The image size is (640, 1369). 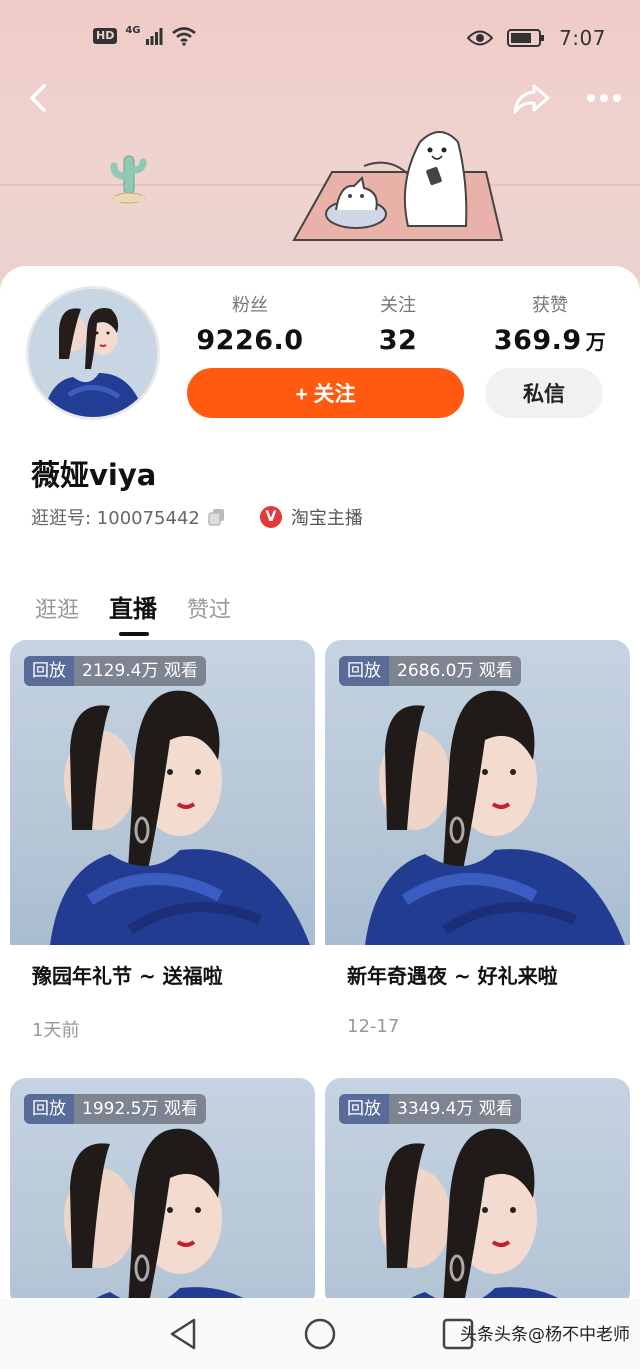 I want to click on follow-button: + 关注, so click(x=325, y=393).